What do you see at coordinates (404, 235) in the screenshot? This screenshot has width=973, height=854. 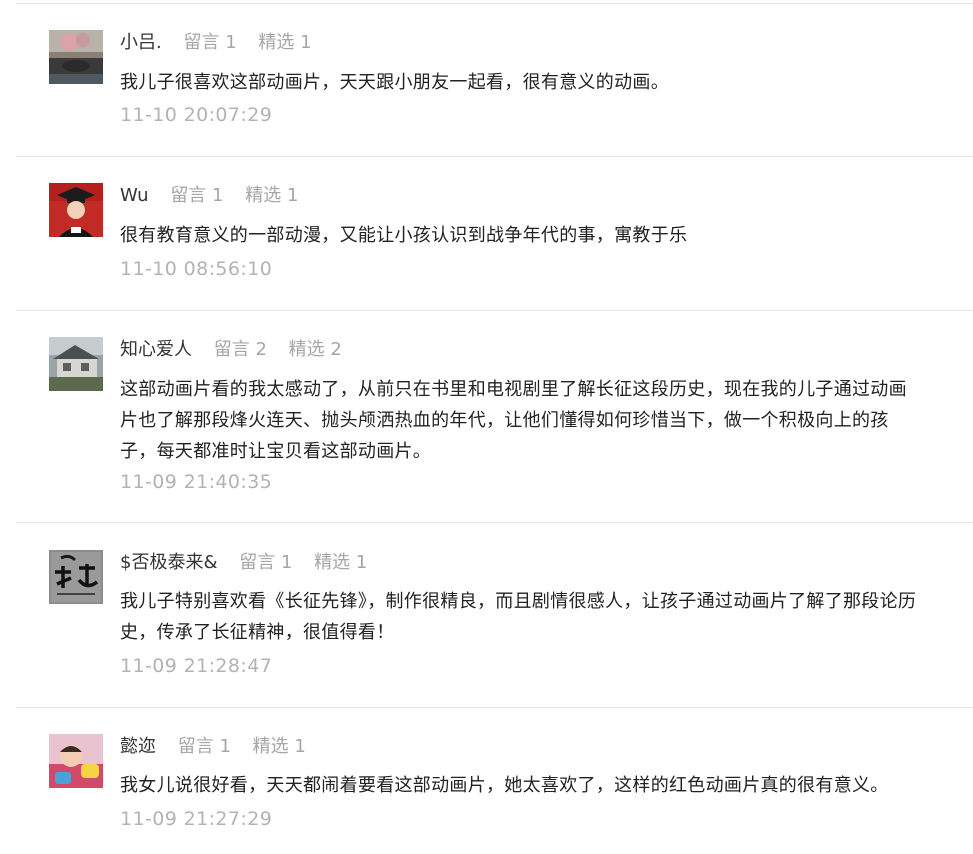 I see `comment-text: 很有教育意义的一部动漫，又能让小孩认识到战争年代的事，寓教于乐` at bounding box center [404, 235].